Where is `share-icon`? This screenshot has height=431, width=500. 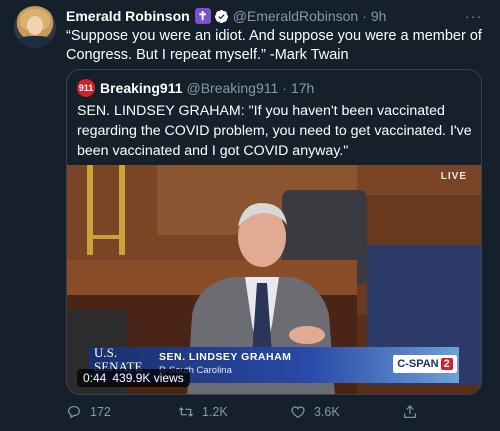 share-icon is located at coordinates (410, 411).